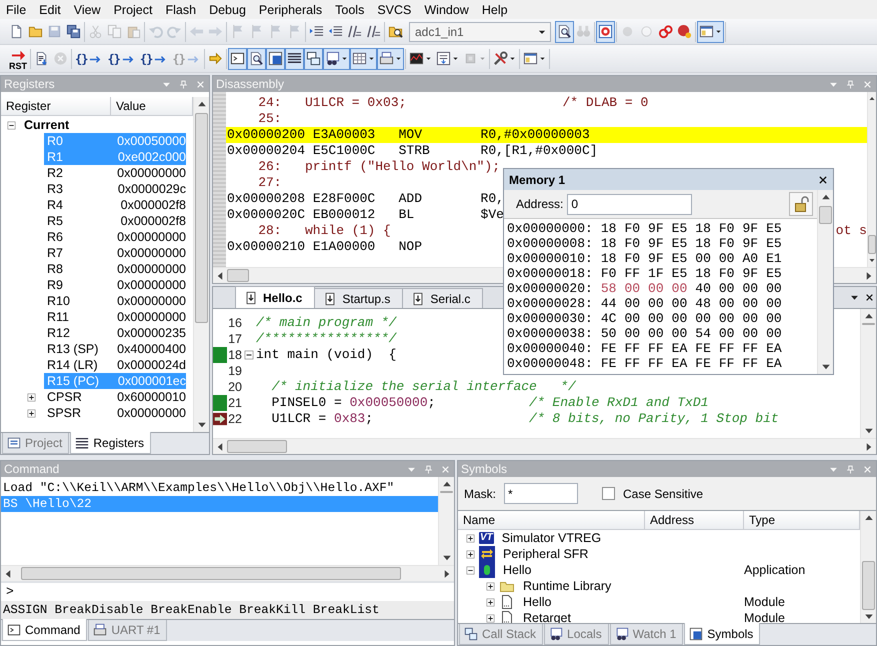 This screenshot has width=877, height=646. I want to click on panel-tab: Command, so click(45, 630).